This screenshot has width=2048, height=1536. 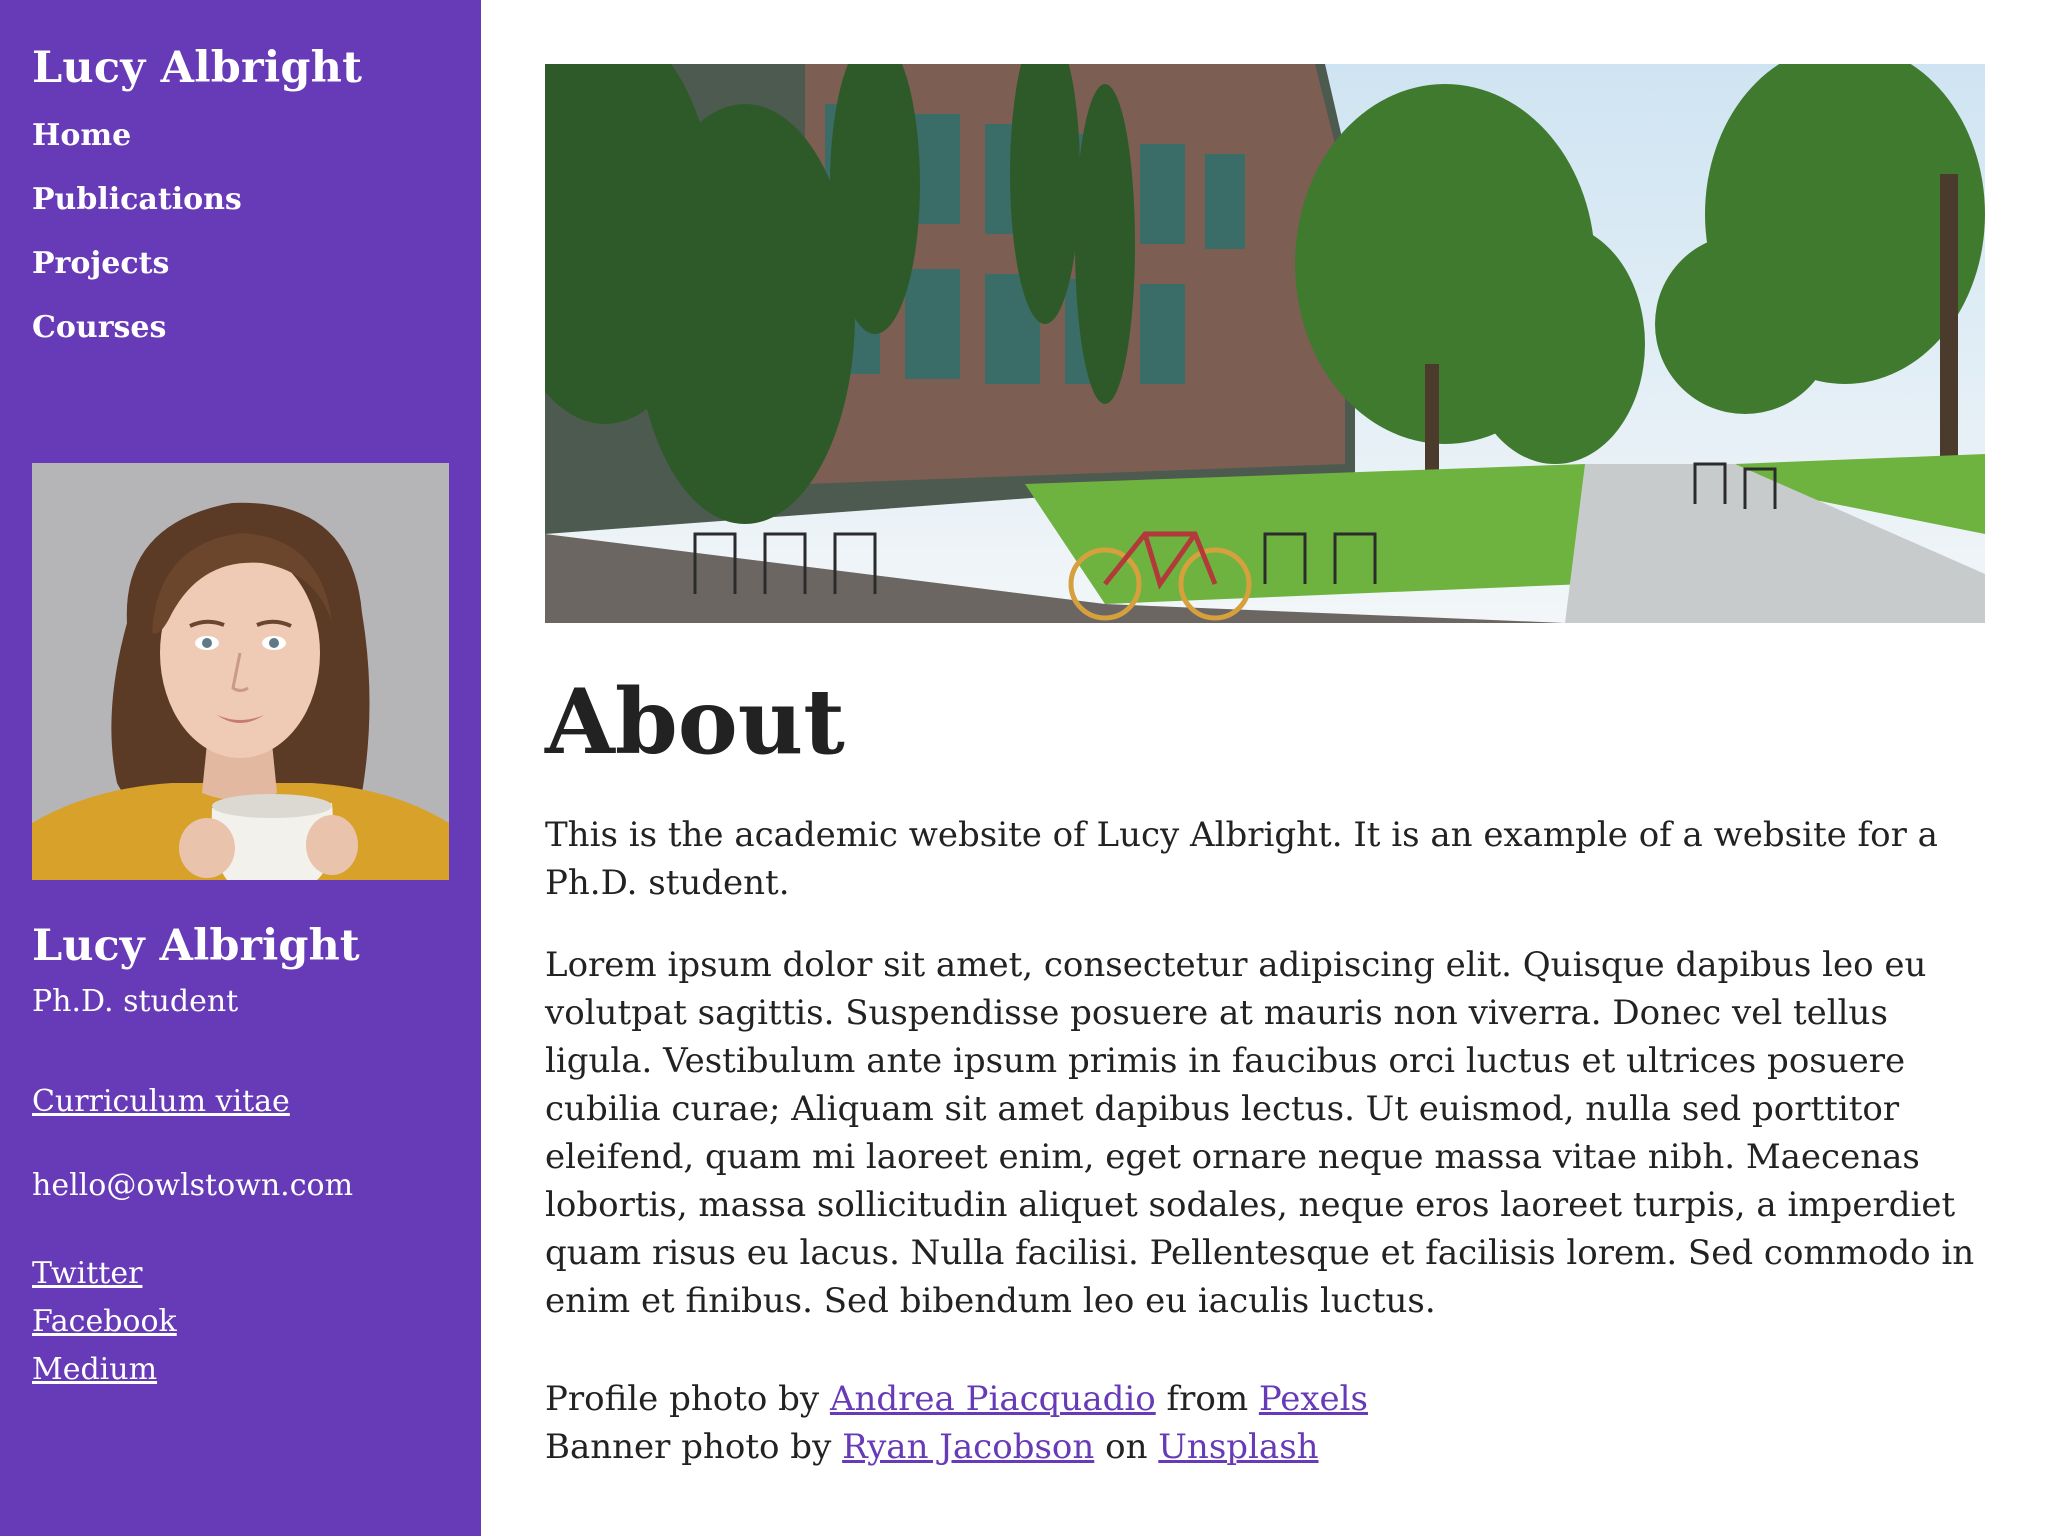 I want to click on site-title: Lucy Albright, so click(x=240, y=68).